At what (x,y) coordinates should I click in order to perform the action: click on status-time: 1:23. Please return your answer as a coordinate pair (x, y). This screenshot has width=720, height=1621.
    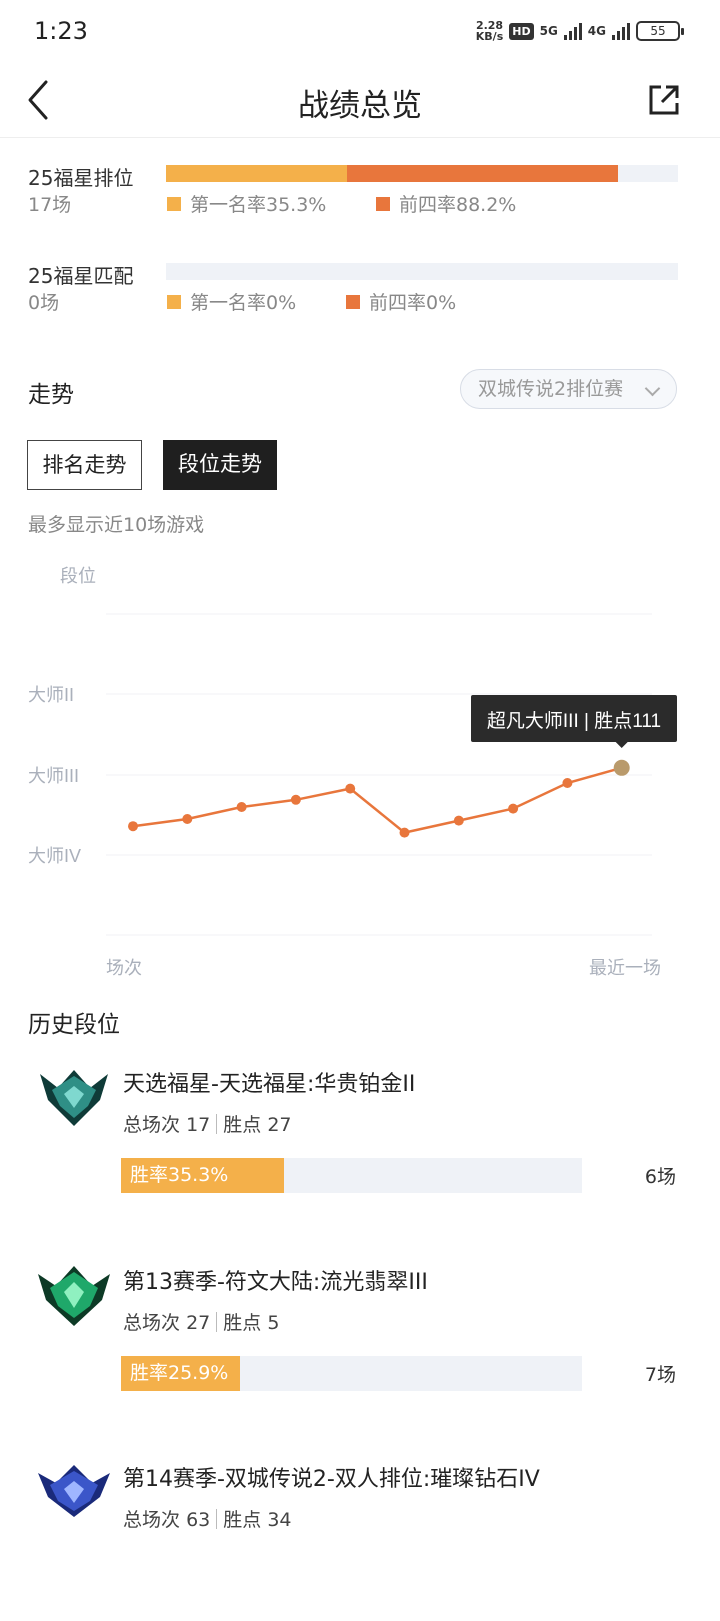
    Looking at the image, I should click on (61, 31).